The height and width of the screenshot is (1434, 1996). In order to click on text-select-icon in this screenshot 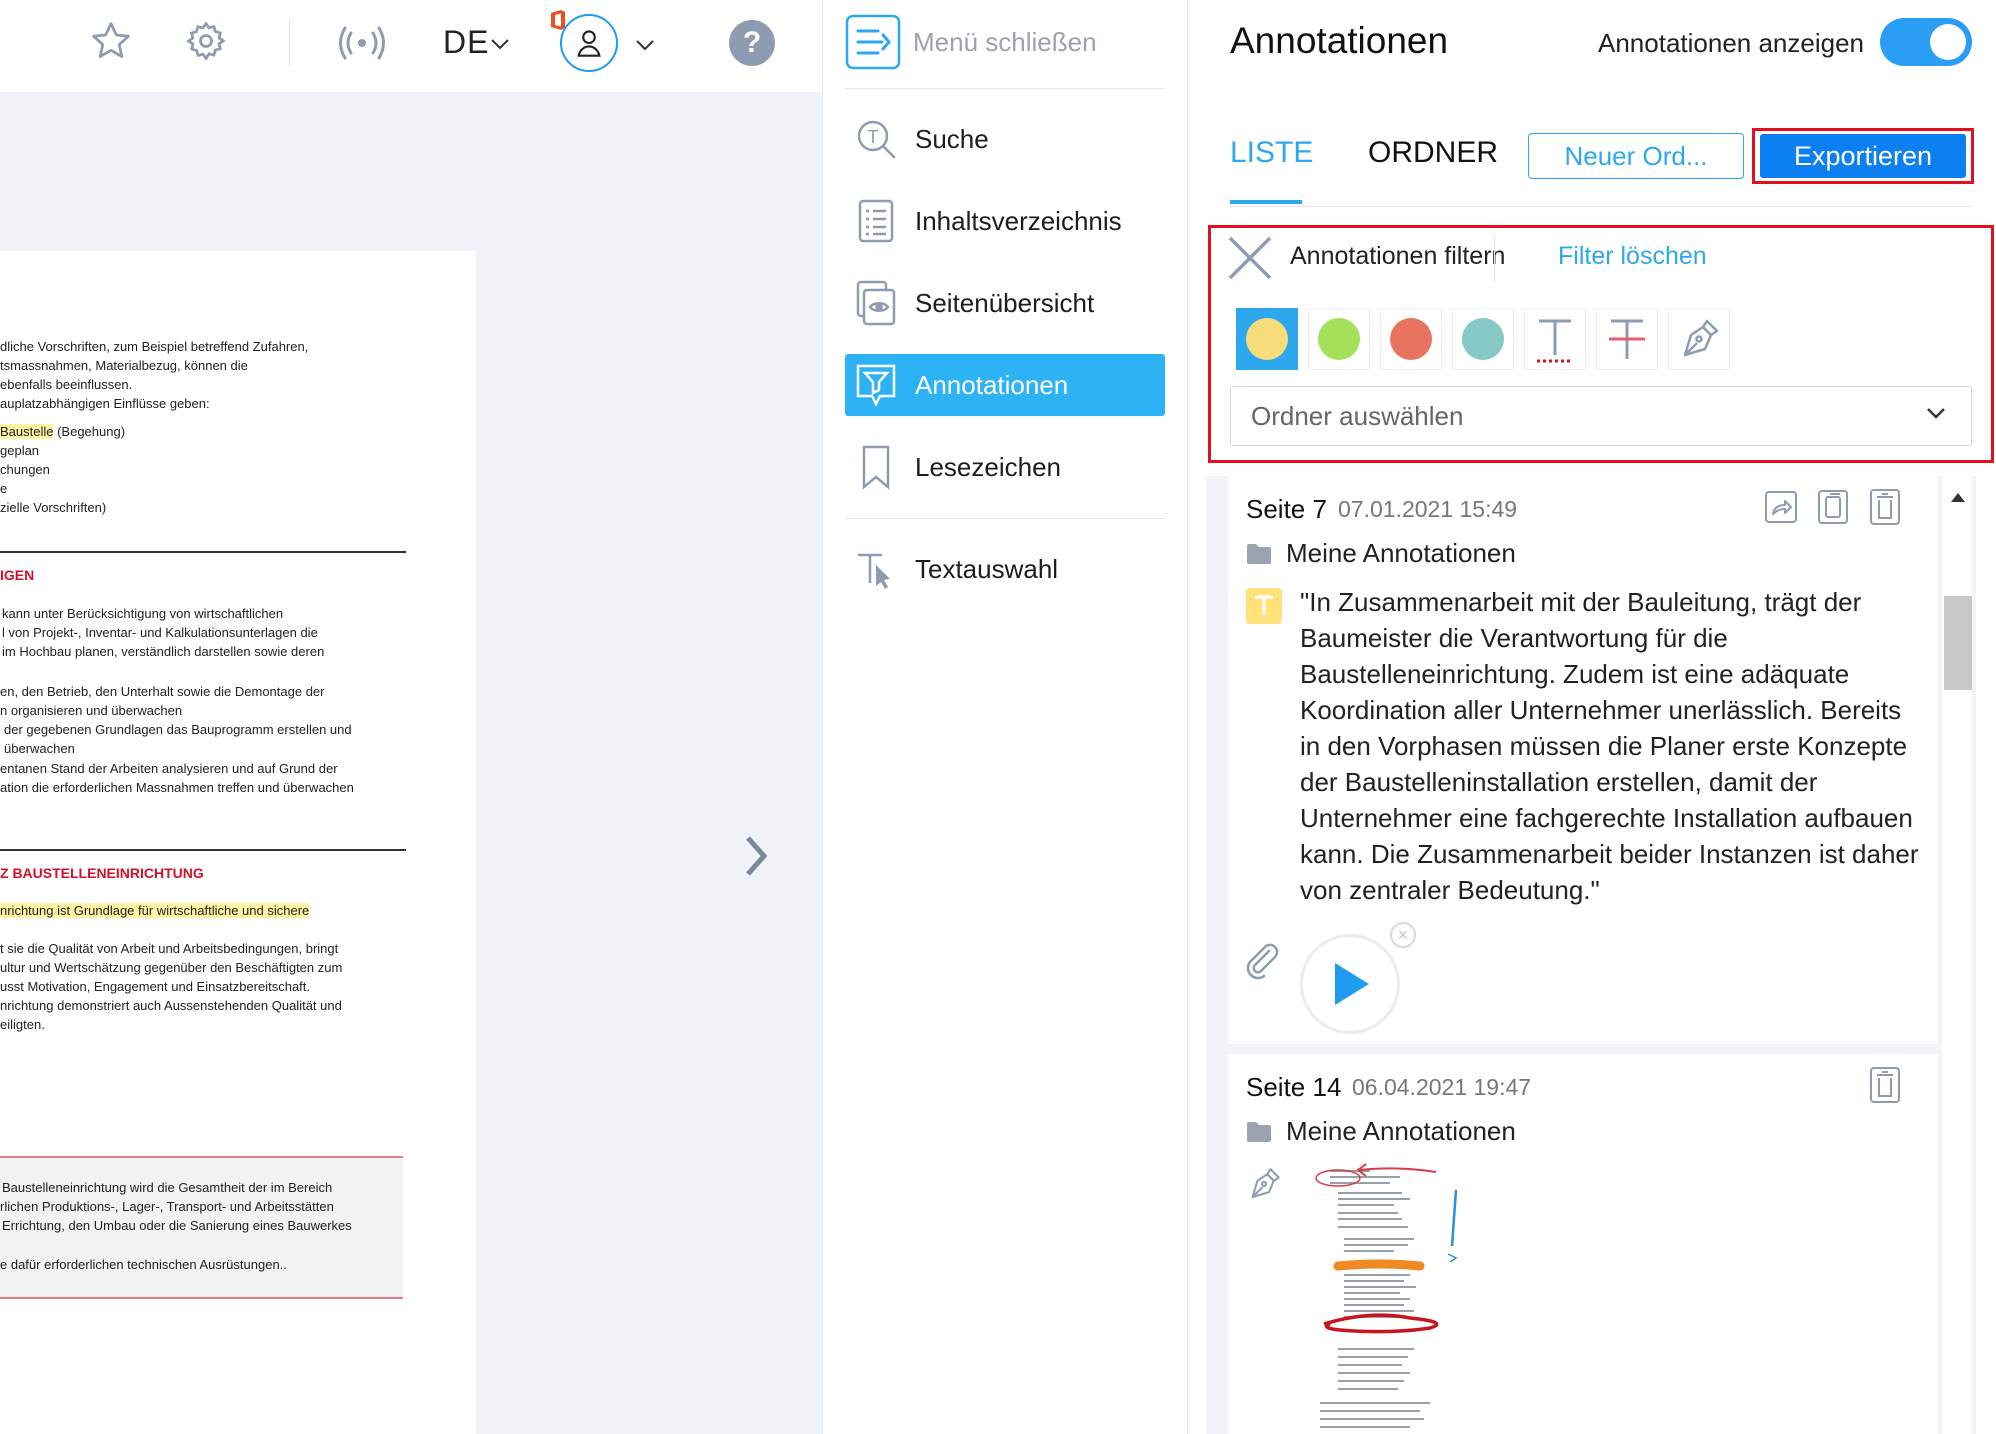, I will do `click(876, 569)`.